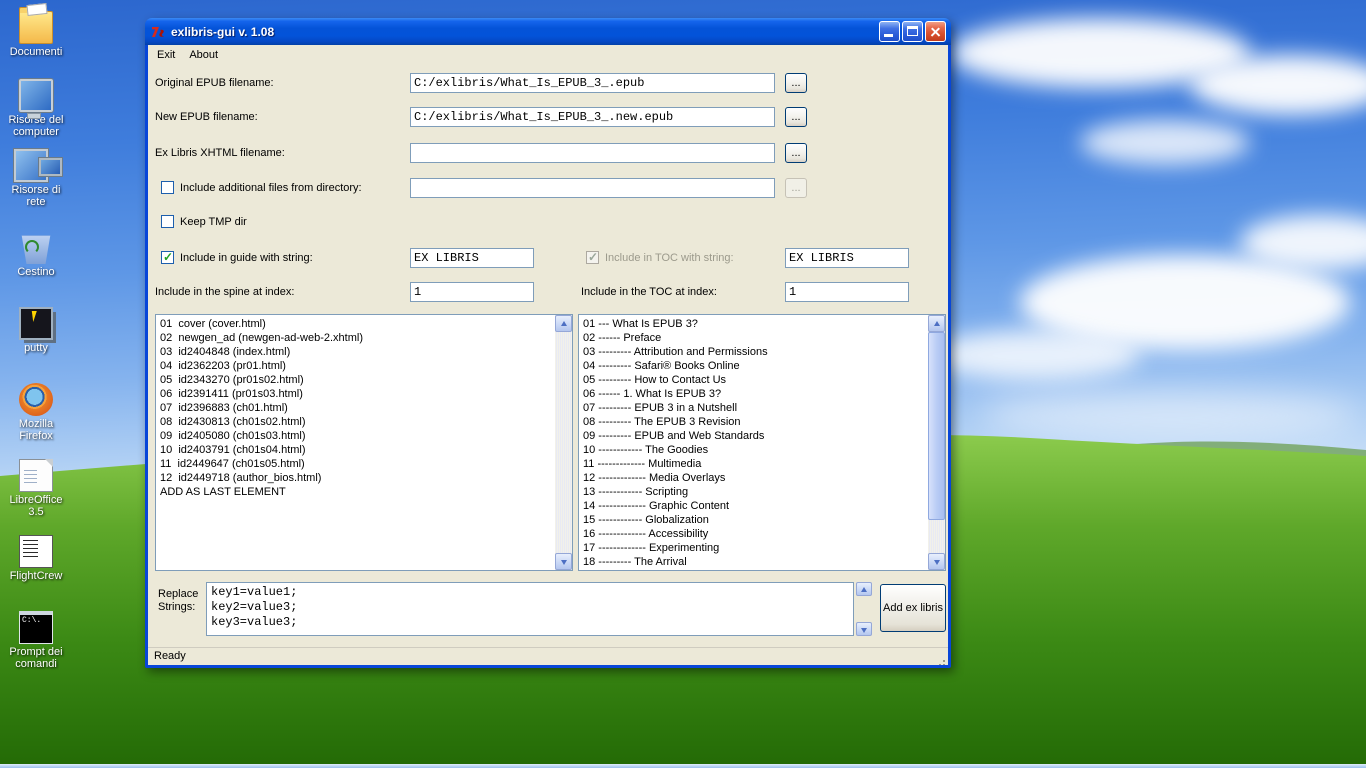 This screenshot has width=1366, height=768. I want to click on toc-list-item: 07 --------- EPUB 3 in a Nutshell, so click(755, 408).